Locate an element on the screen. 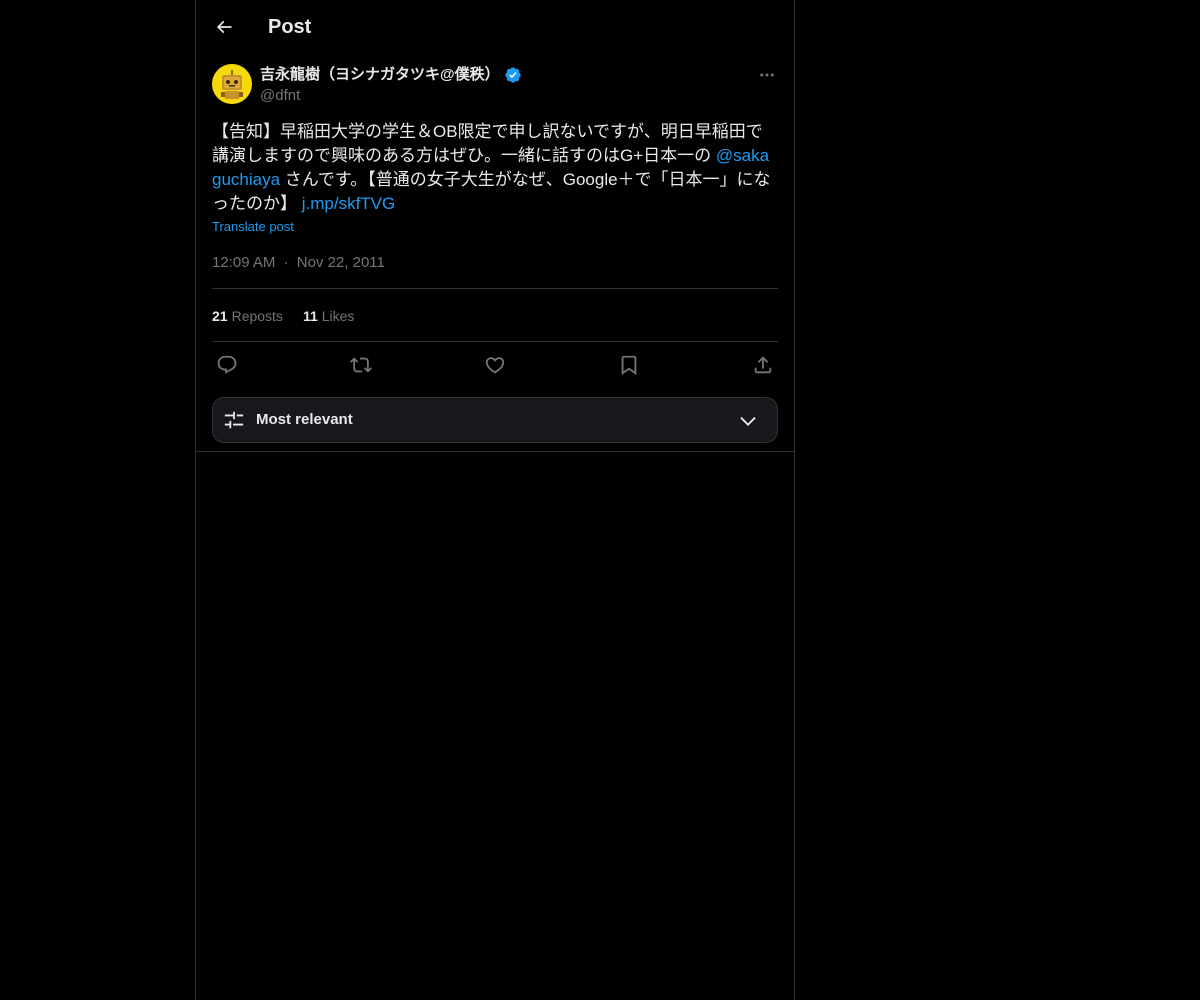  robot-avatar-image is located at coordinates (232, 84).